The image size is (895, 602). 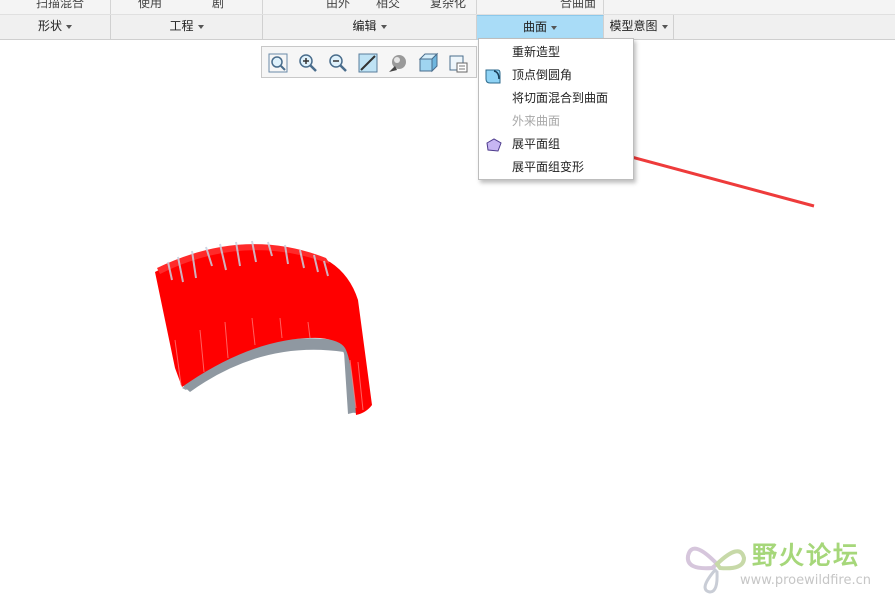 I want to click on curved-surface-model, so click(x=263, y=327).